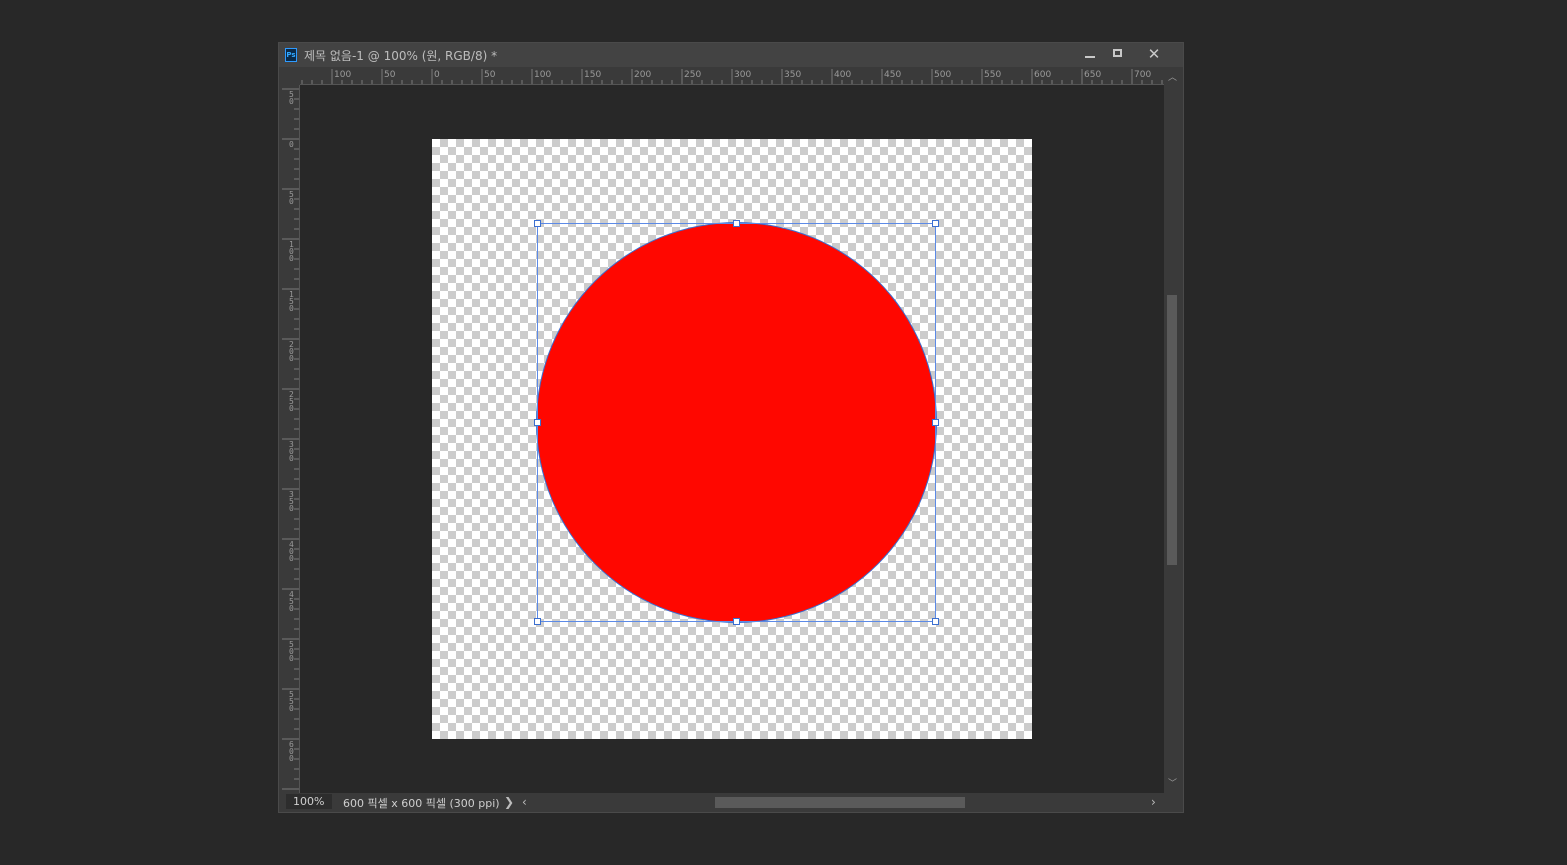 Image resolution: width=1567 pixels, height=865 pixels. I want to click on ruler-h-label: 300, so click(743, 75).